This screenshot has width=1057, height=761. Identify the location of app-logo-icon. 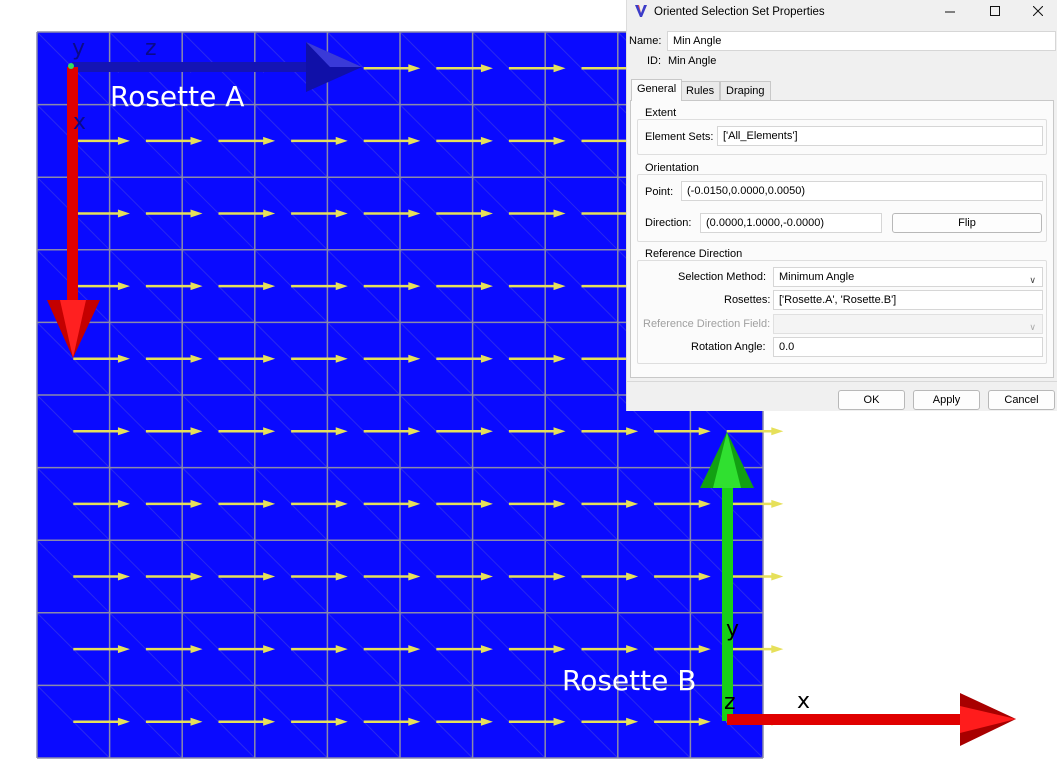
(641, 11).